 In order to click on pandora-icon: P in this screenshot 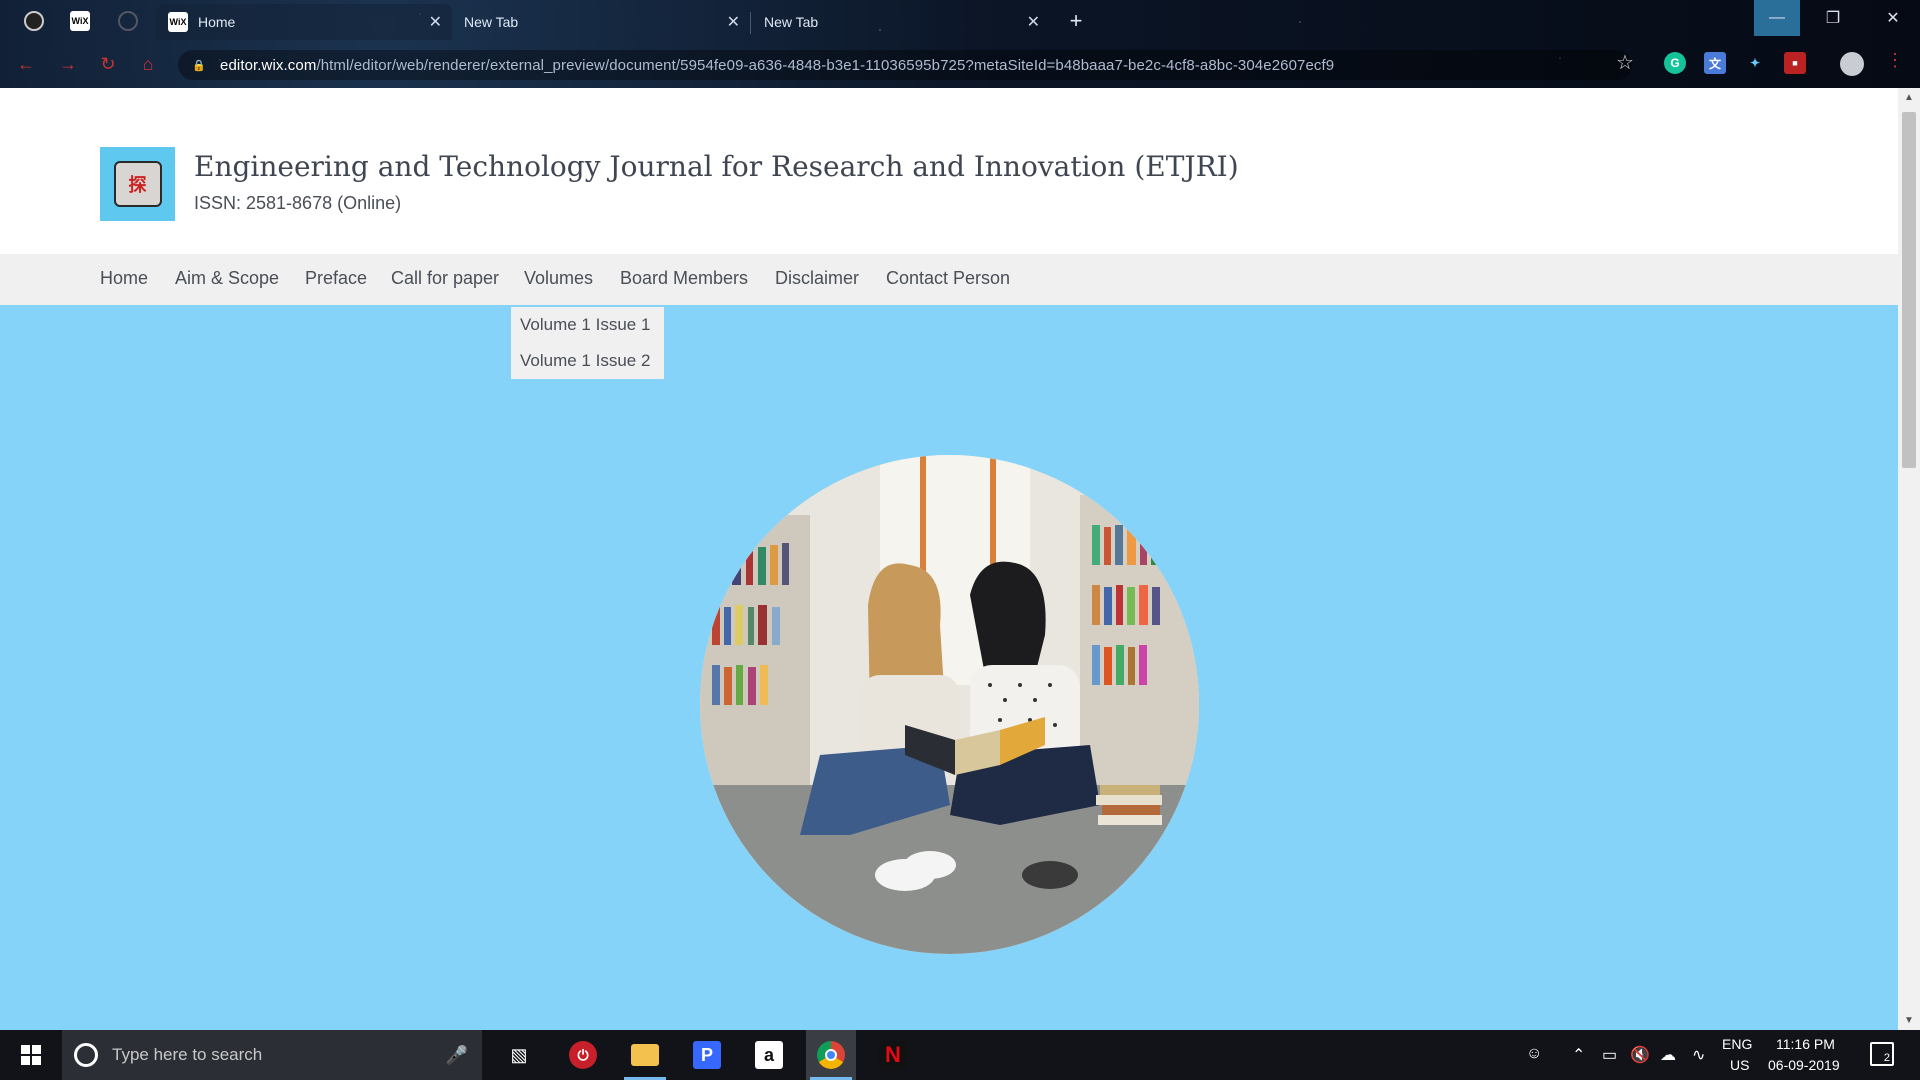, I will do `click(707, 1055)`.